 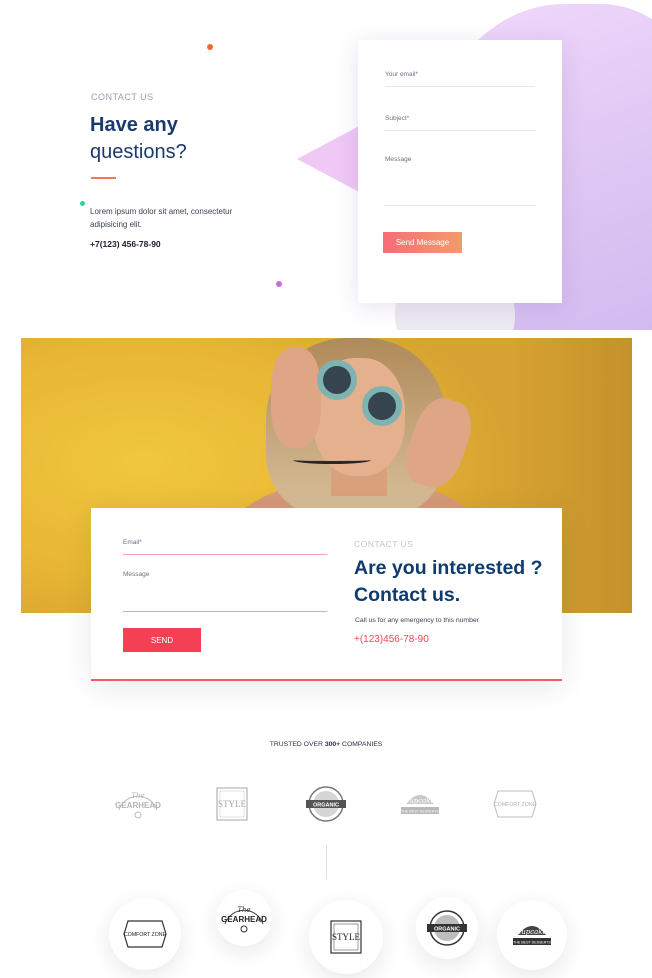 I want to click on organic-logo-circle: ORGANIC, so click(x=447, y=928).